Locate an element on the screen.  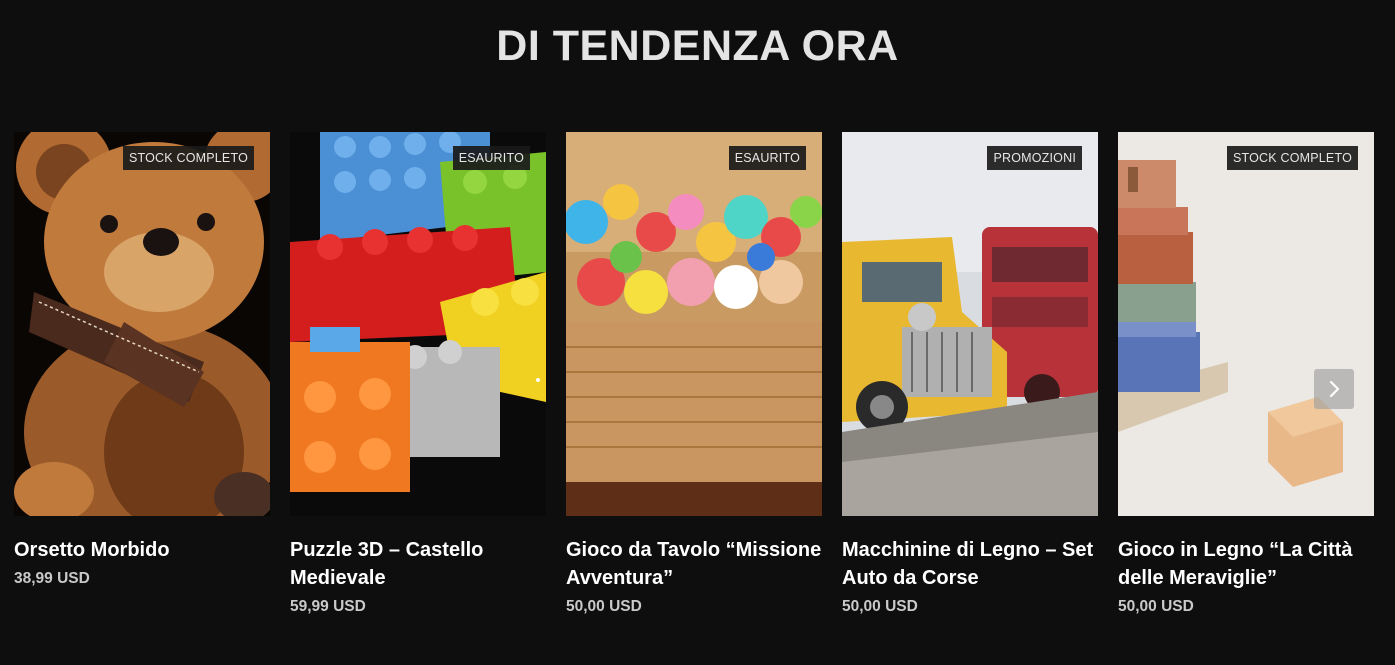
stock-badge: PROMOZIONI is located at coordinates (1034, 158).